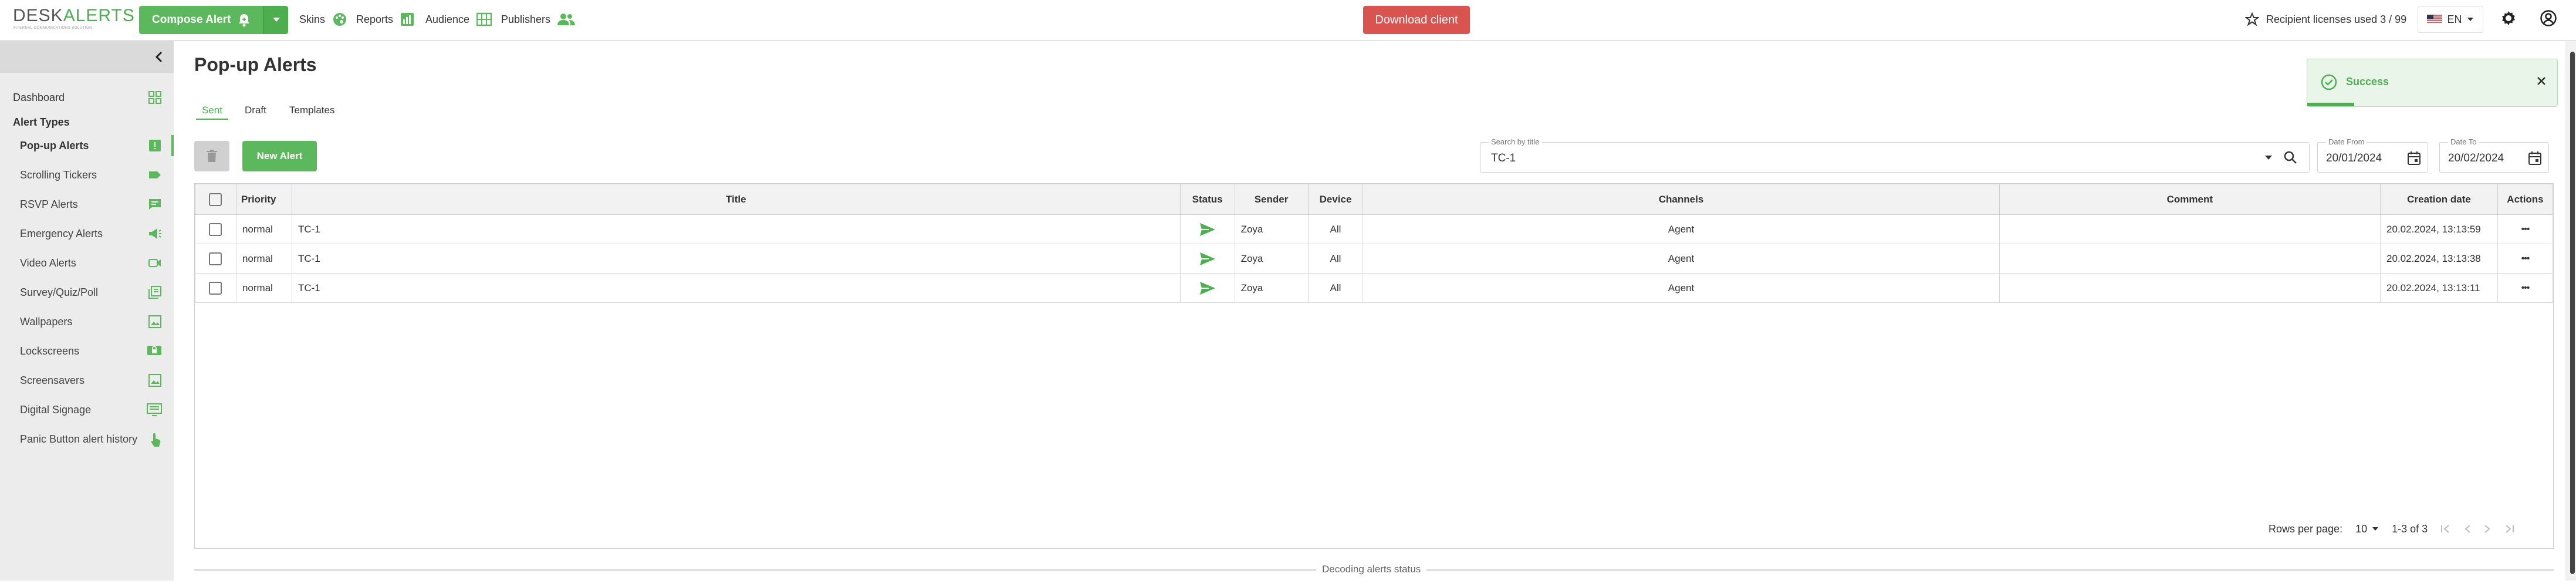  Describe the element at coordinates (2367, 529) in the screenshot. I see `rows-per-page-select: 10` at that location.